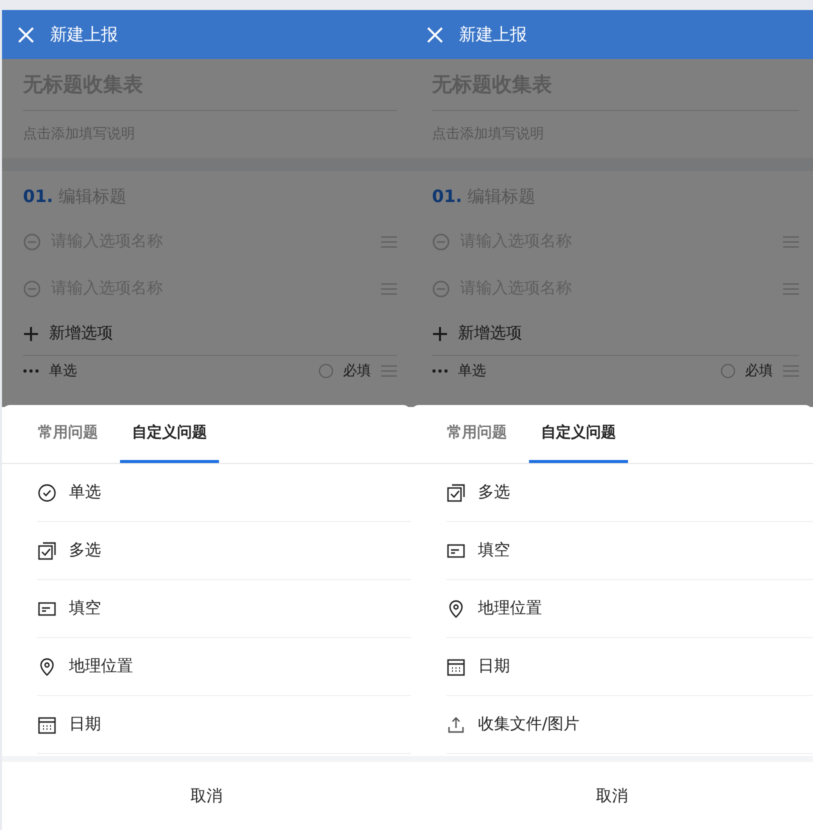 The image size is (813, 830). Describe the element at coordinates (529, 724) in the screenshot. I see `question-type-item: 收集文件/图片` at that location.